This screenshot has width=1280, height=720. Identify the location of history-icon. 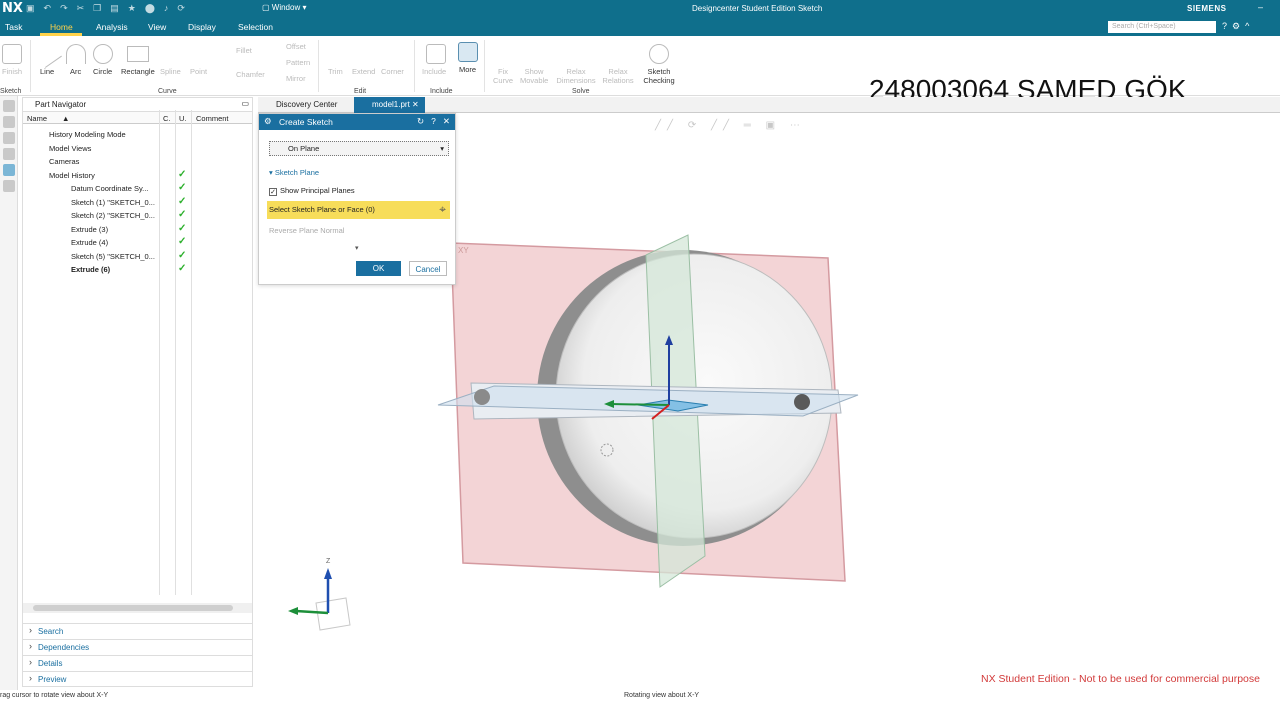
(9, 186).